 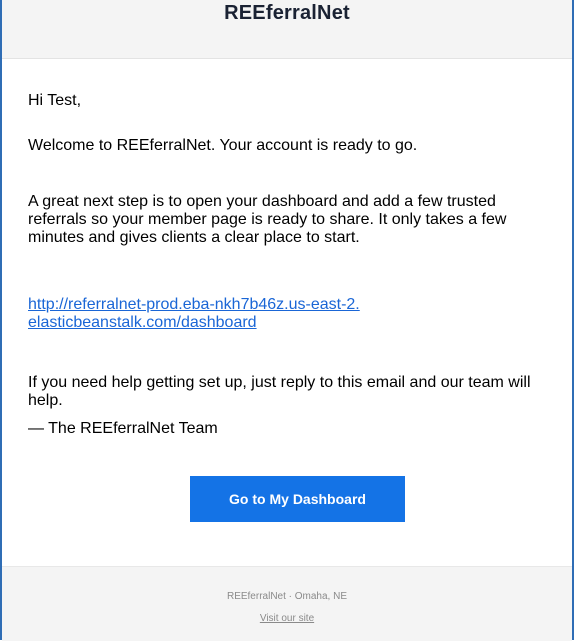 What do you see at coordinates (287, 618) in the screenshot?
I see `visit-site-link: Visit our site` at bounding box center [287, 618].